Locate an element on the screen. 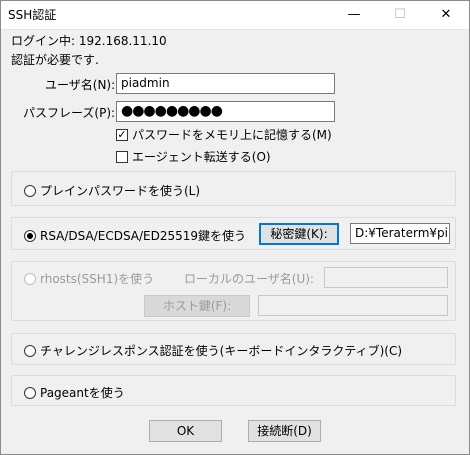  local-user-label: ローカルのユーザ名(U): is located at coordinates (249, 279).